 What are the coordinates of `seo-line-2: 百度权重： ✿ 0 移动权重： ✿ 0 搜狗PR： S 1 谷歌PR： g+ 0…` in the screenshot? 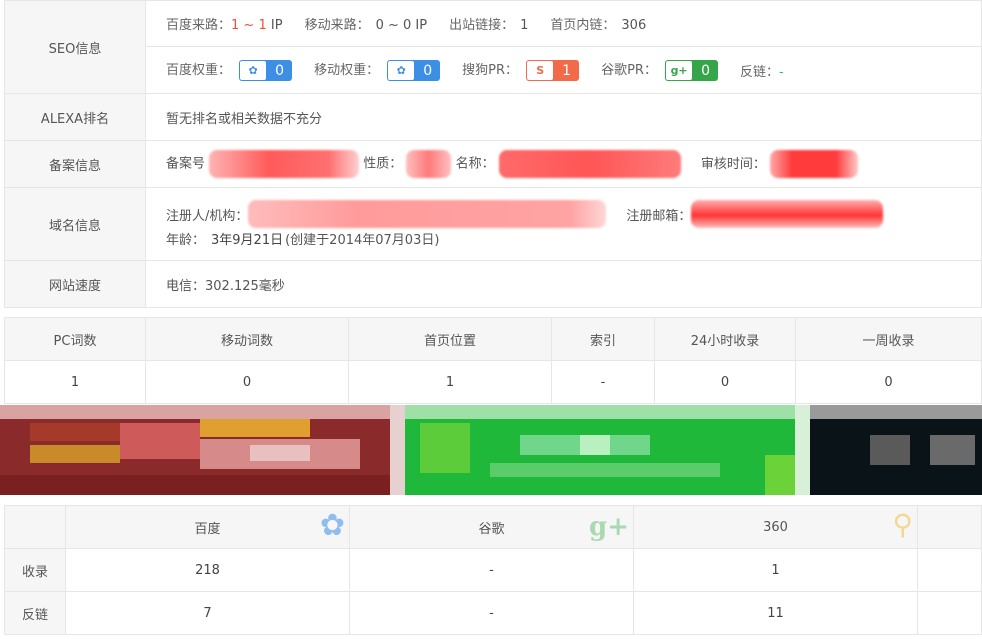 It's located at (563, 70).